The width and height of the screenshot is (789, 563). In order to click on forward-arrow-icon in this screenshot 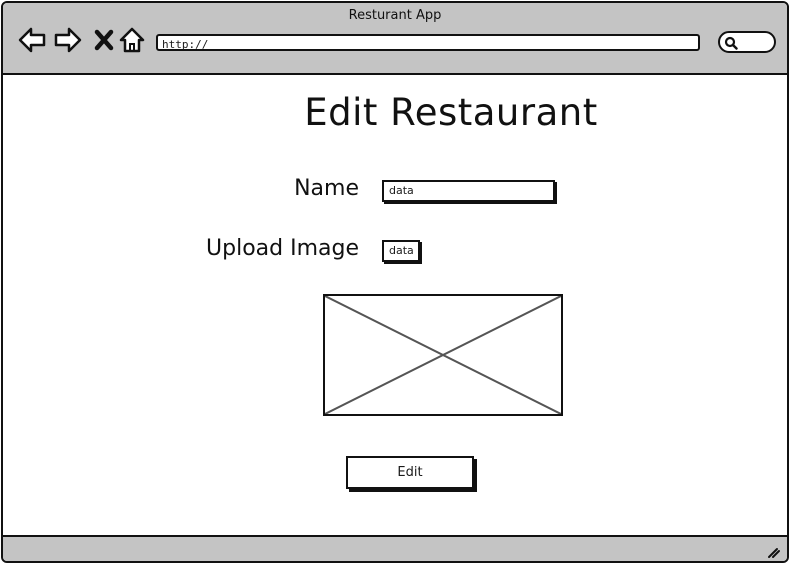, I will do `click(68, 40)`.